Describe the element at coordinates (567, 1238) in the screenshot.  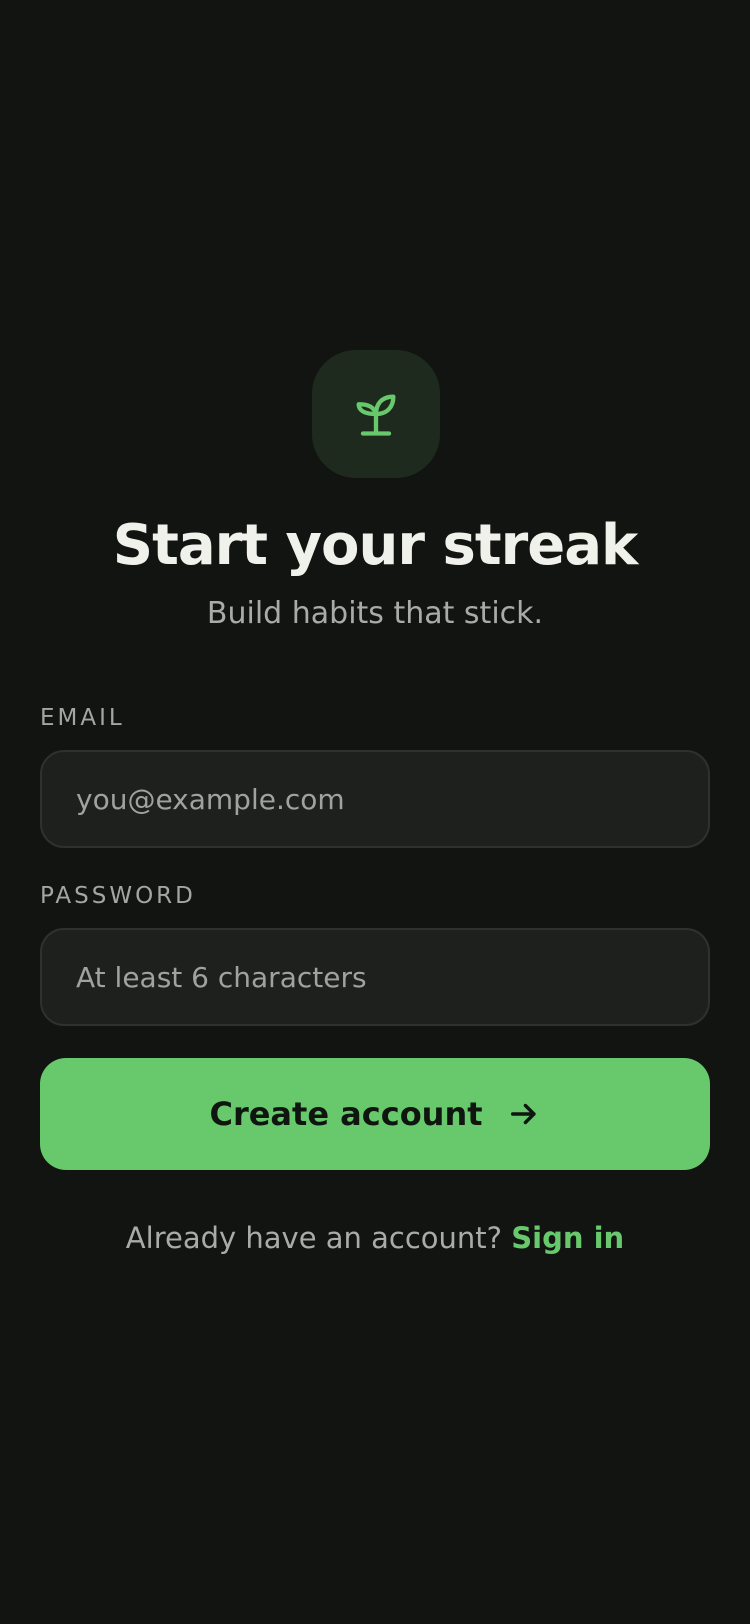
I see `signin-link: Sign in` at that location.